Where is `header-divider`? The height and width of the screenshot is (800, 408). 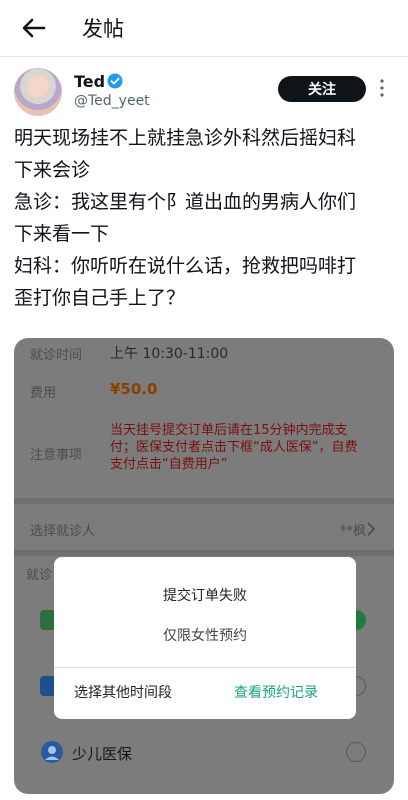 header-divider is located at coordinates (204, 56).